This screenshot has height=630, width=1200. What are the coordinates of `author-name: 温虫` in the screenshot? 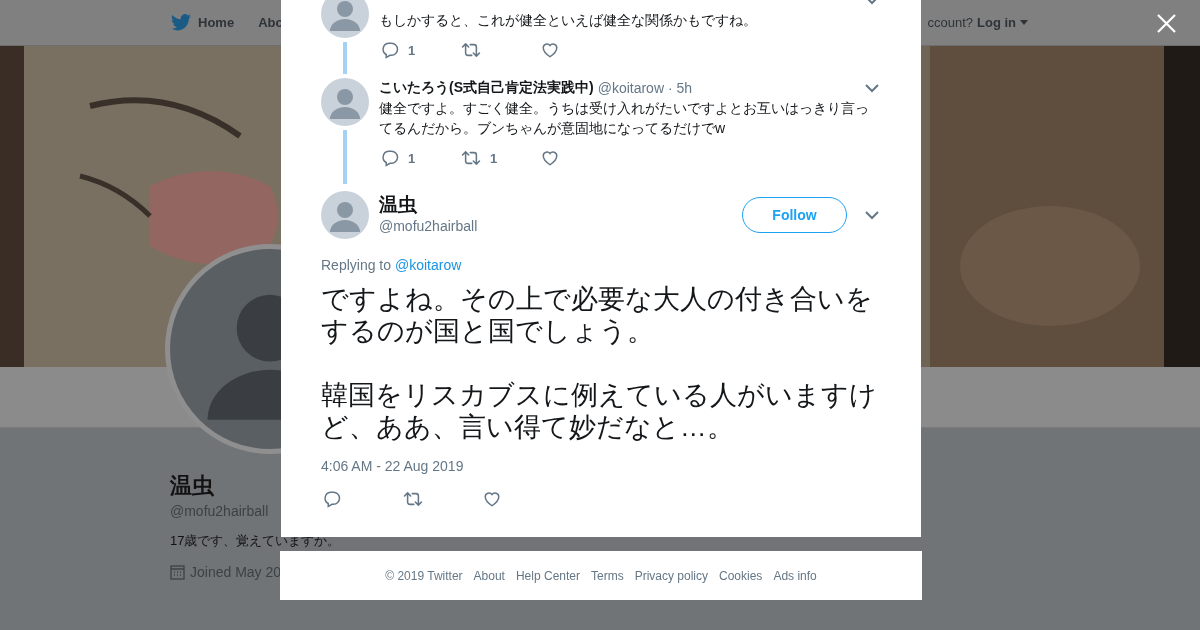 It's located at (560, 205).